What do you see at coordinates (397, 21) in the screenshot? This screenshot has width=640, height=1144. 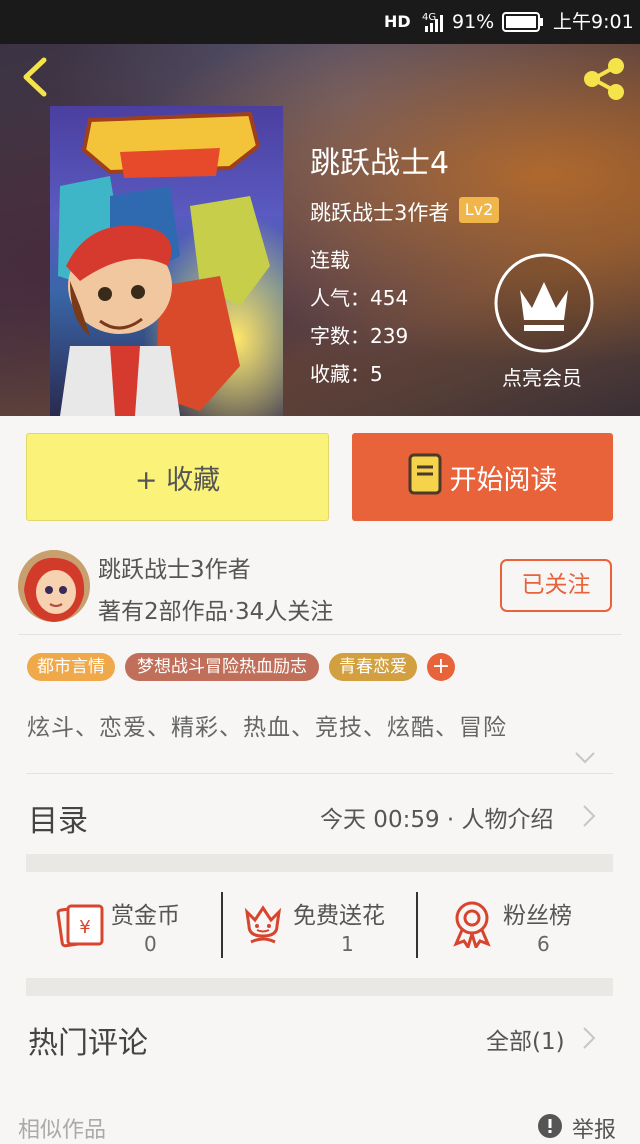 I see `hd-indicator: HD` at bounding box center [397, 21].